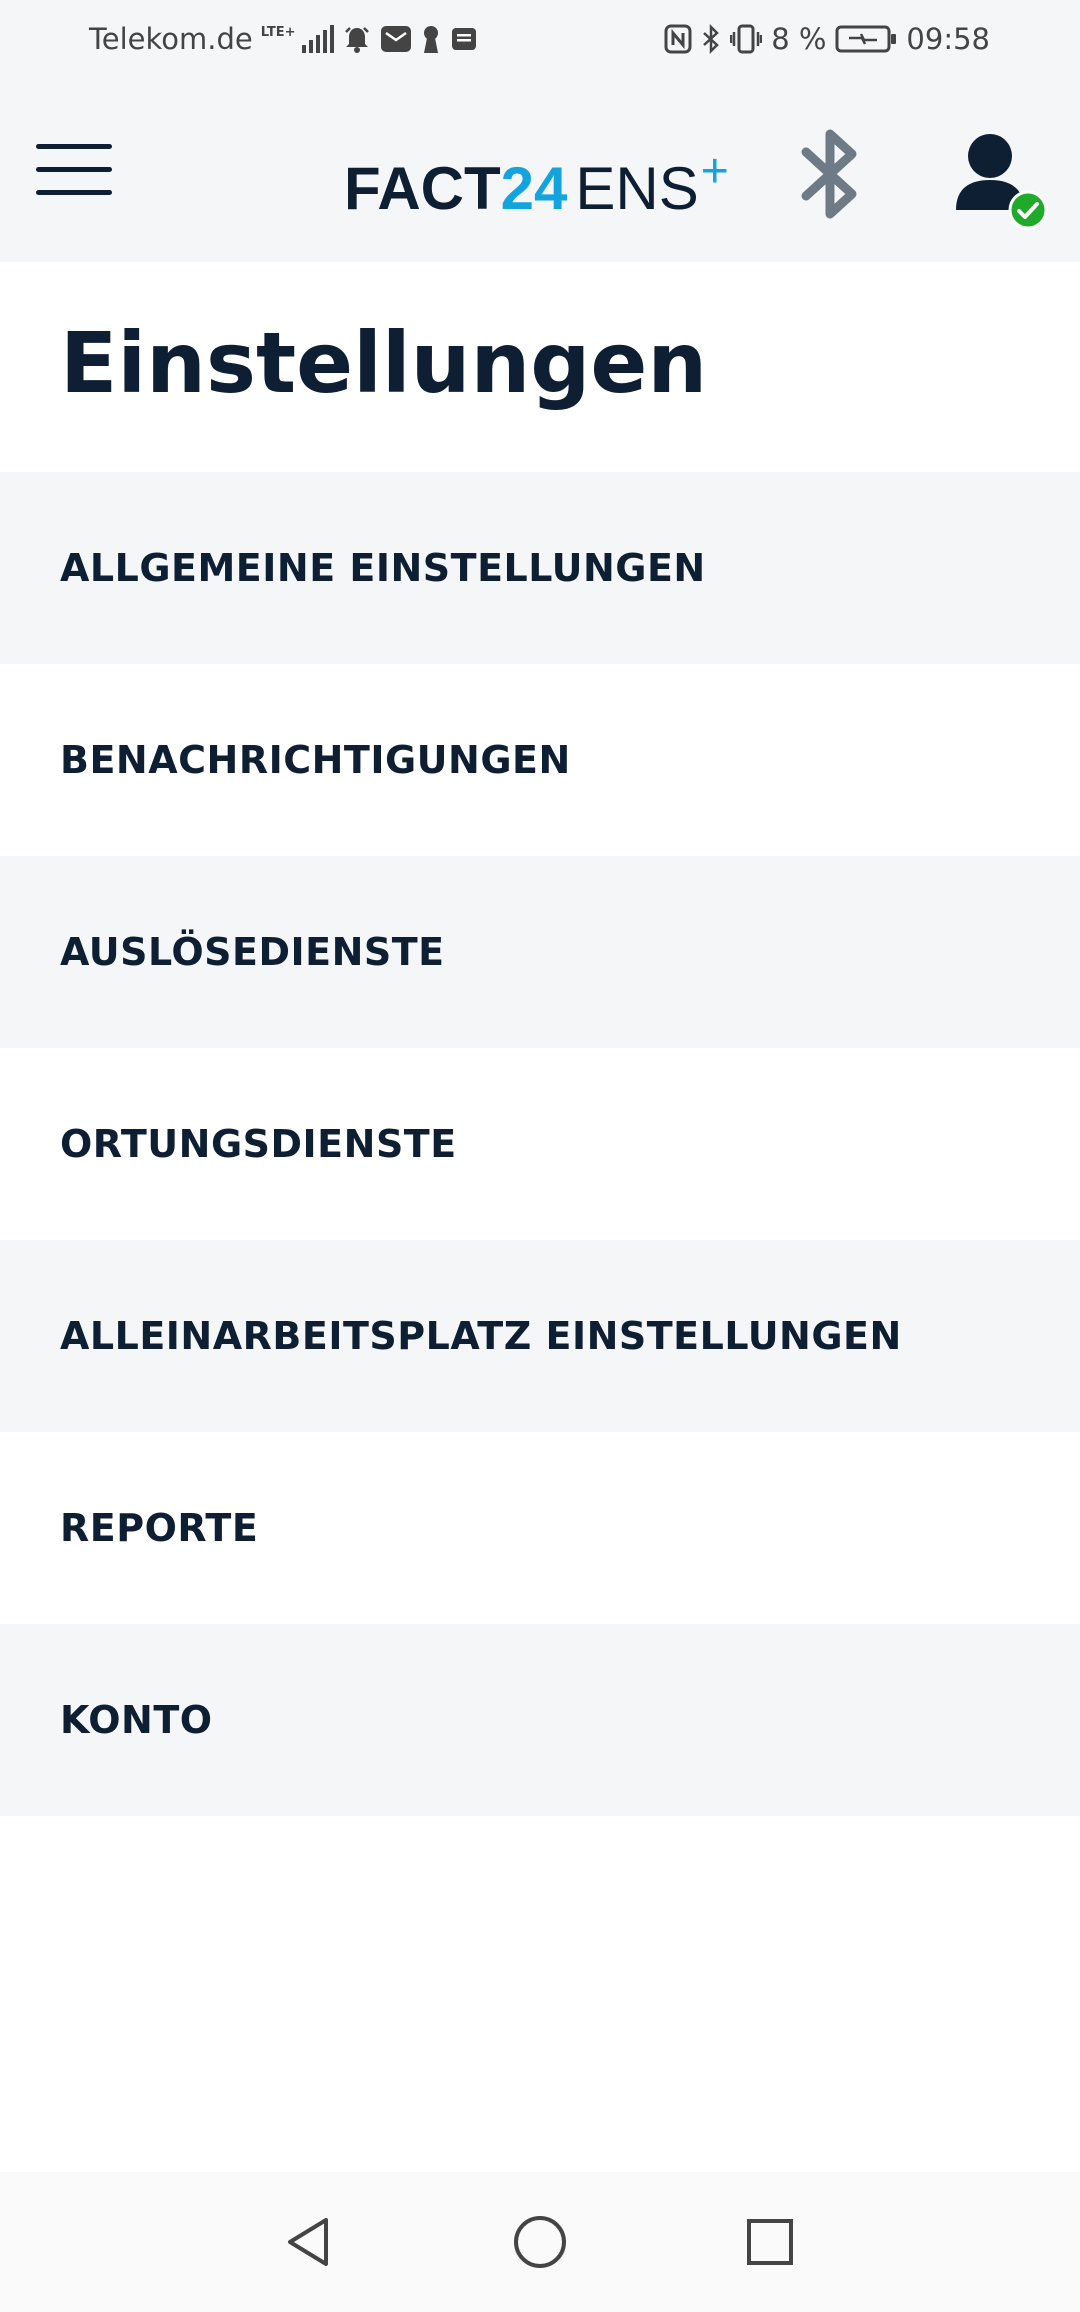 Image resolution: width=1080 pixels, height=2312 pixels. I want to click on status-bar-left: Telekom.de LTE+, so click(283, 39).